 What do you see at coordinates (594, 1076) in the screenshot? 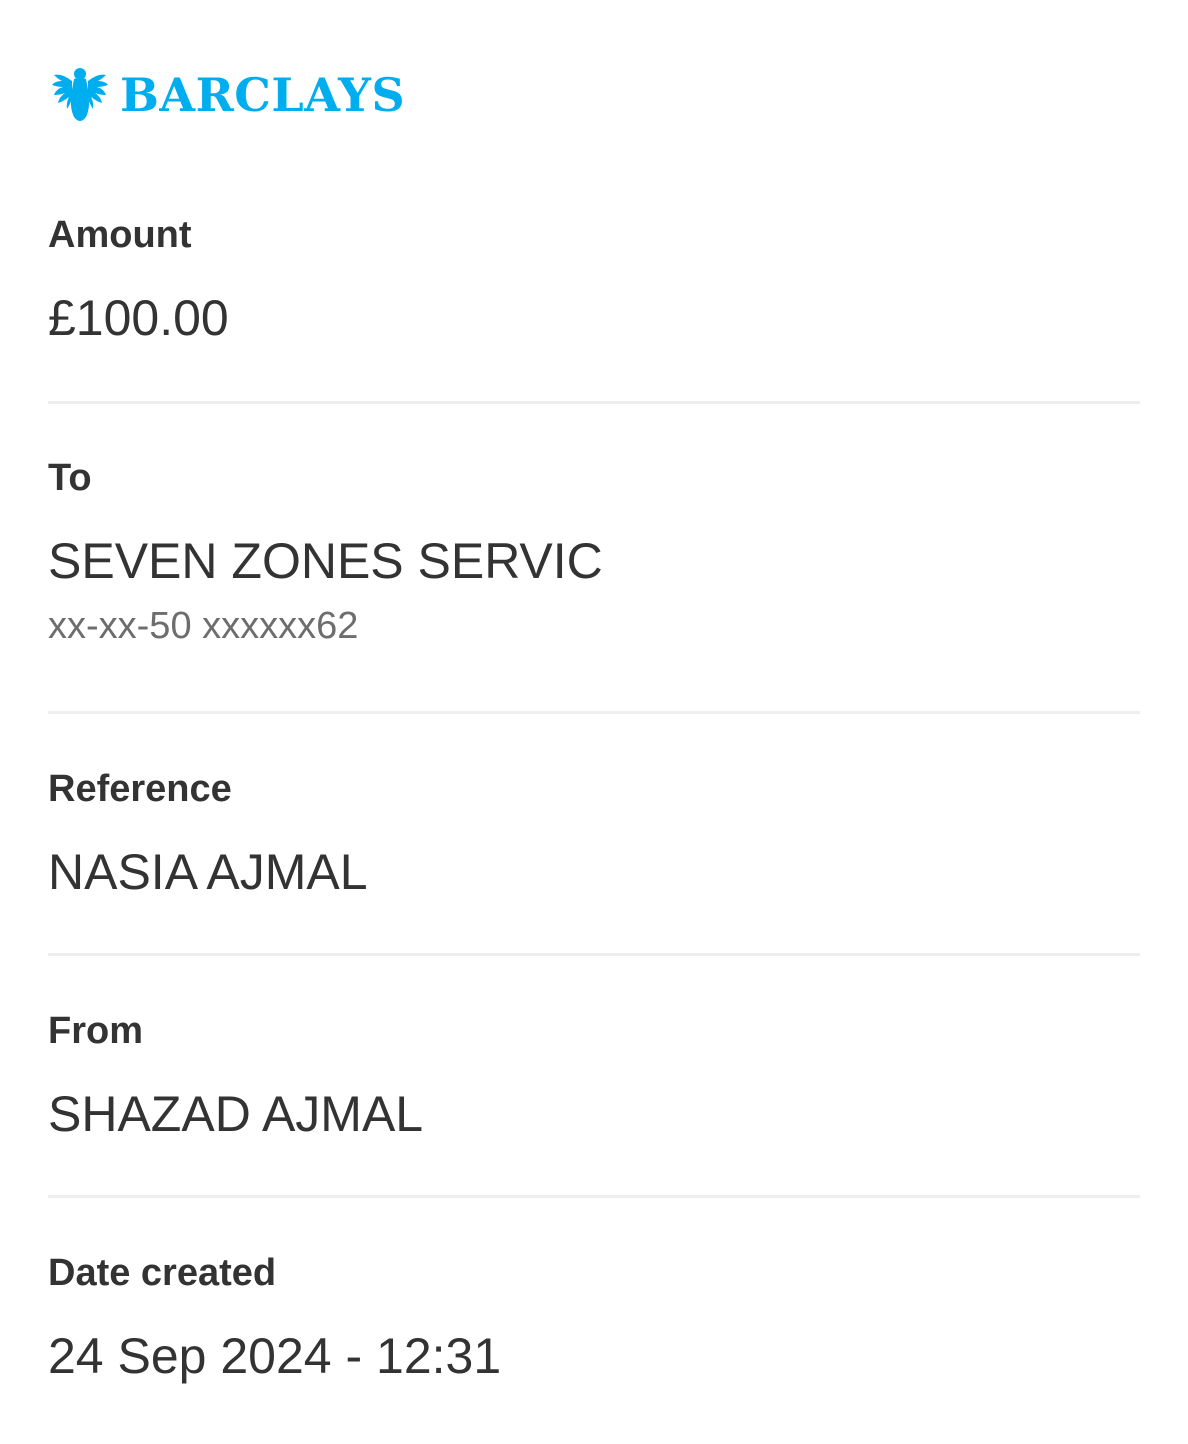
I see `from-section: From SHAZAD AJMAL` at bounding box center [594, 1076].